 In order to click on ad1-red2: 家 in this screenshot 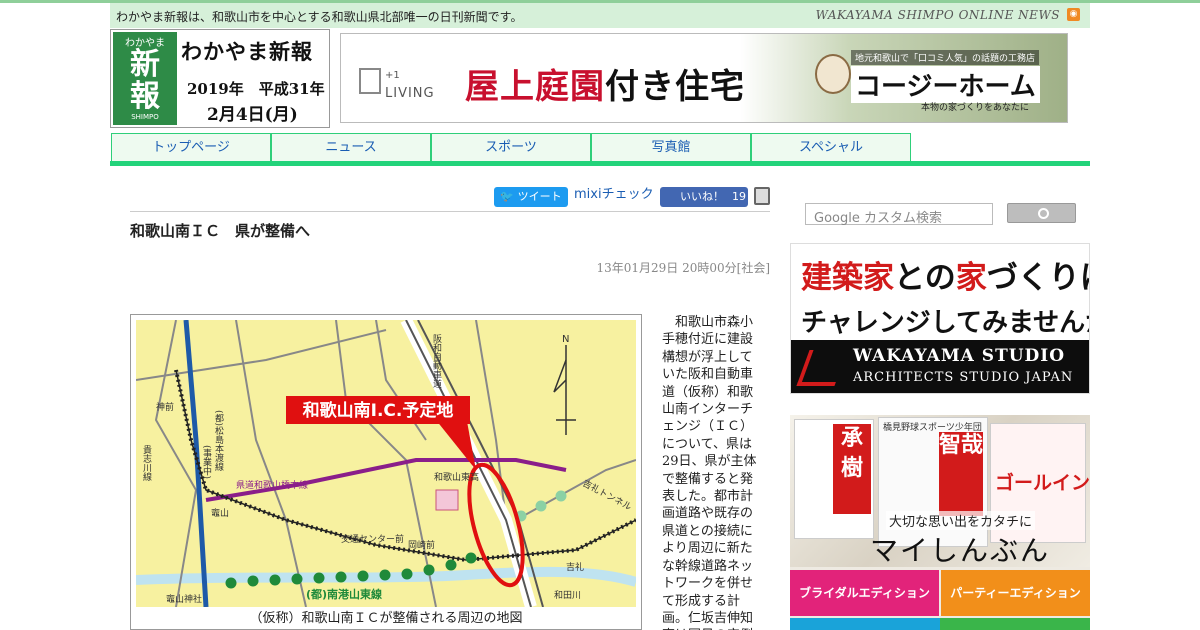, I will do `click(971, 278)`.